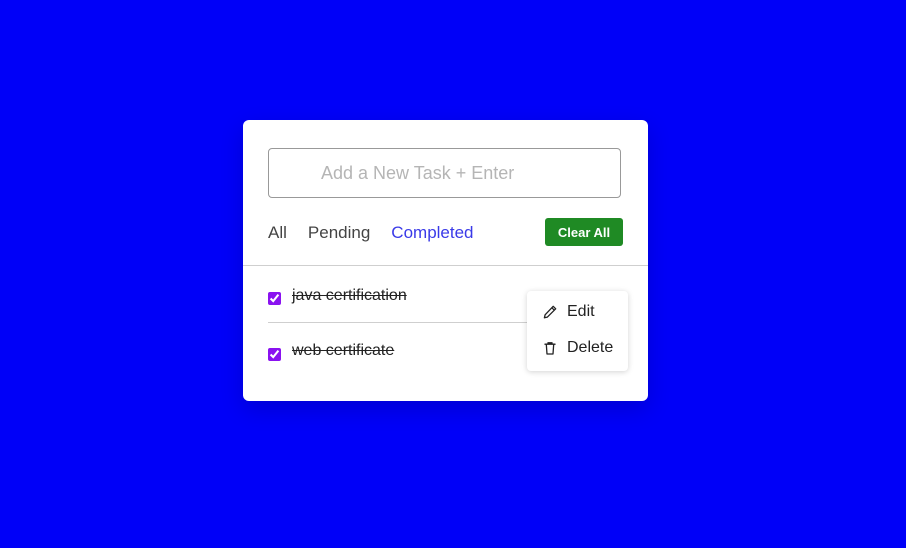 The image size is (906, 548). Describe the element at coordinates (550, 348) in the screenshot. I see `trash-icon` at that location.